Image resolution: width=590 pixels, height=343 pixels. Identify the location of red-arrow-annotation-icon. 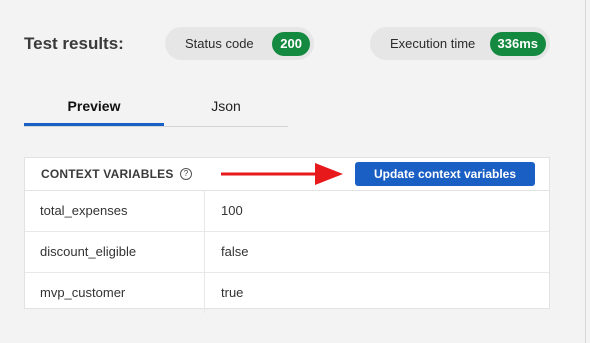
(282, 174).